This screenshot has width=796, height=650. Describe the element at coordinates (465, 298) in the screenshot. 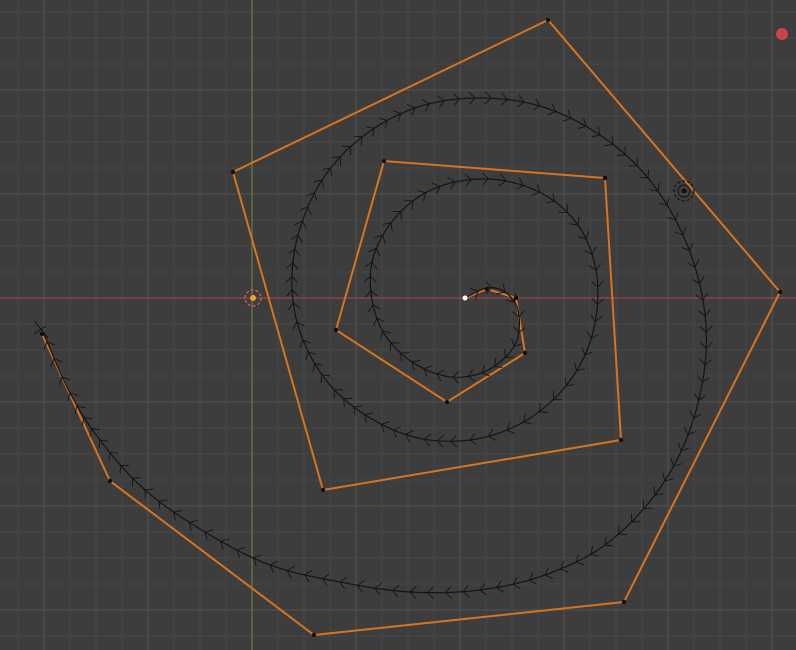

I see `active-control-vertex` at that location.